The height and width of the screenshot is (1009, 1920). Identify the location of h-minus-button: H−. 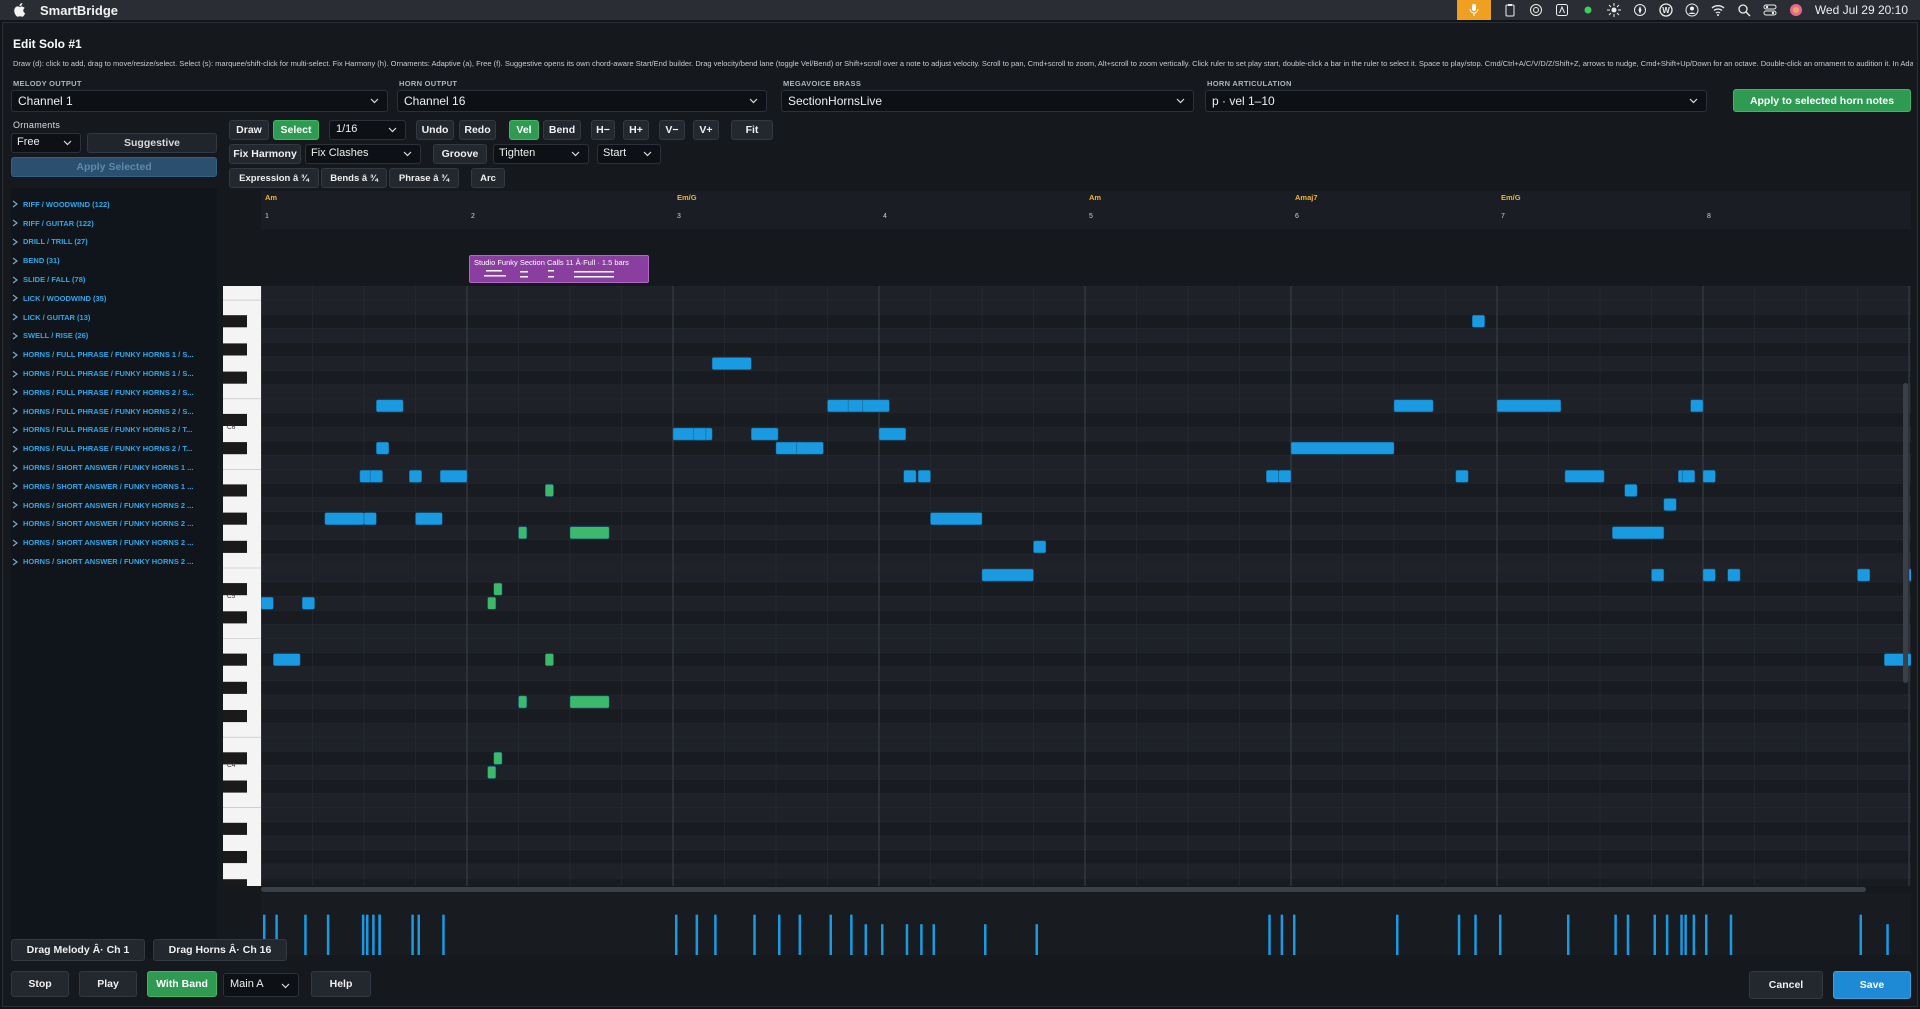
(603, 130).